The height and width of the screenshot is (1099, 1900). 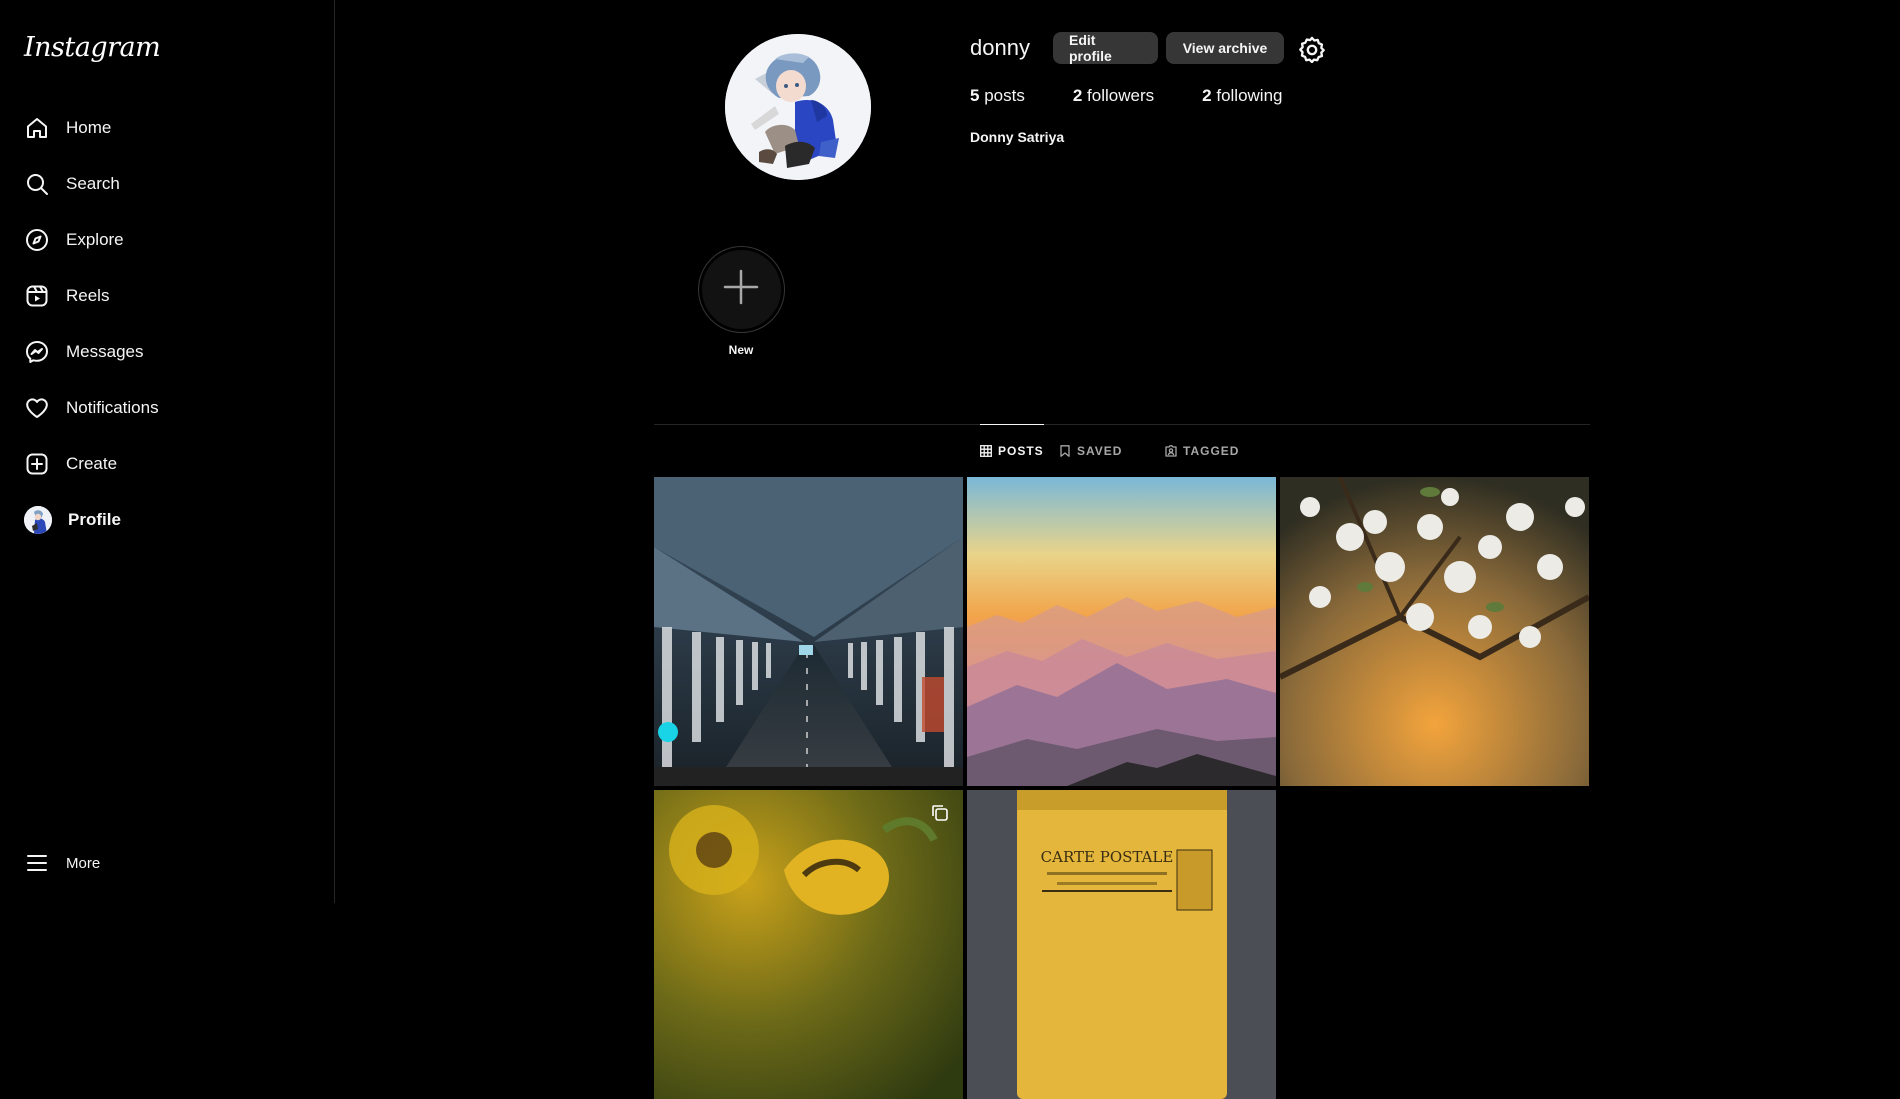 I want to click on tab-label: POSTS, so click(x=1021, y=451).